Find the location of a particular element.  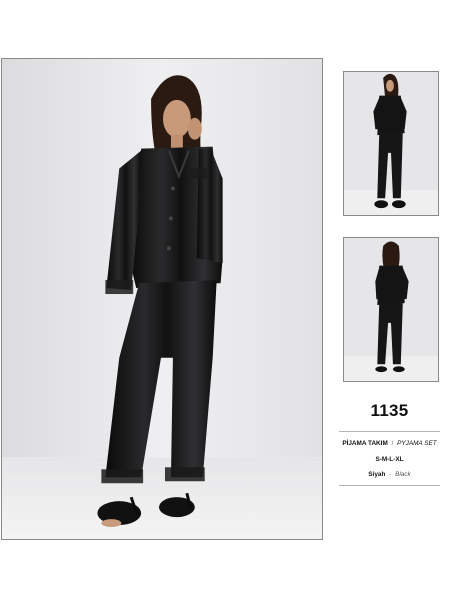

product-code: 1135 is located at coordinates (389, 410).